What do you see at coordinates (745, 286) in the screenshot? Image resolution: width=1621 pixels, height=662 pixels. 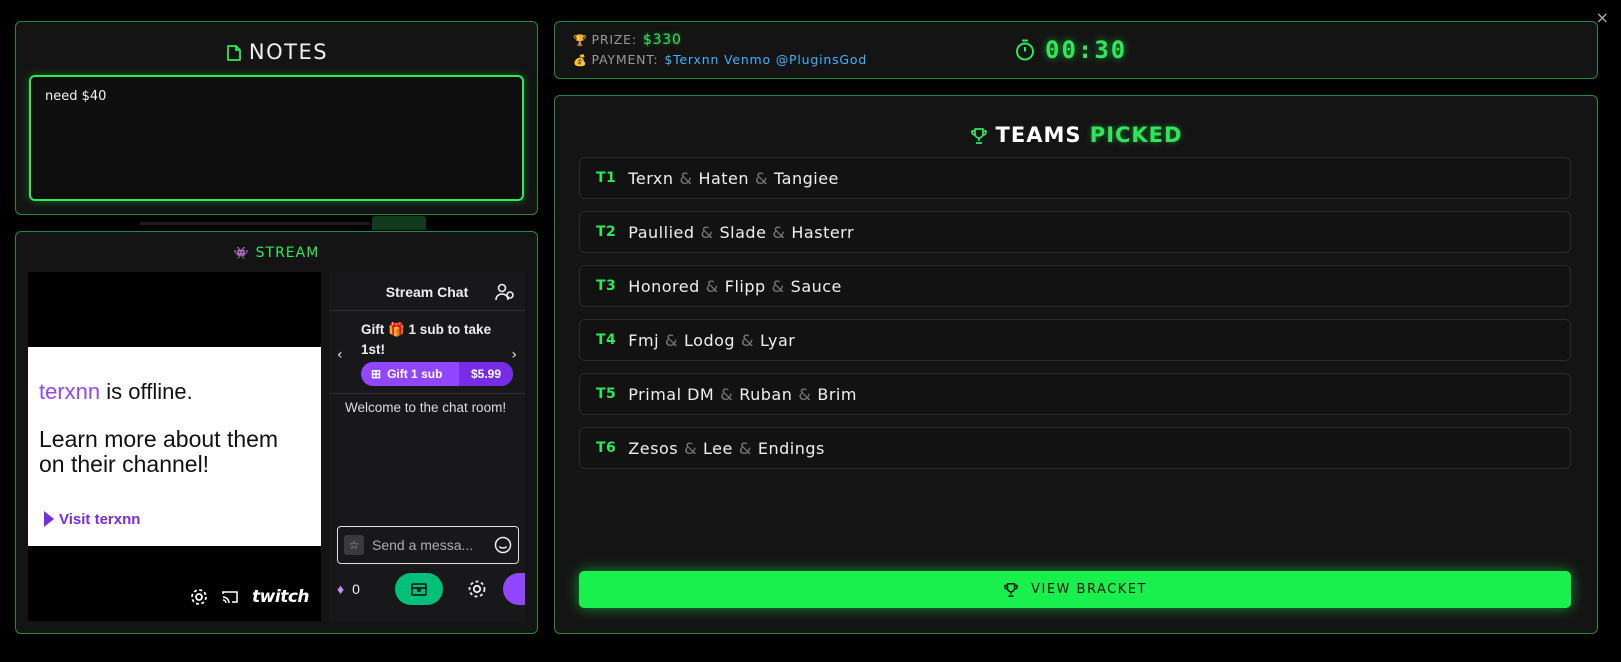 I see `team-player: Flipp` at bounding box center [745, 286].